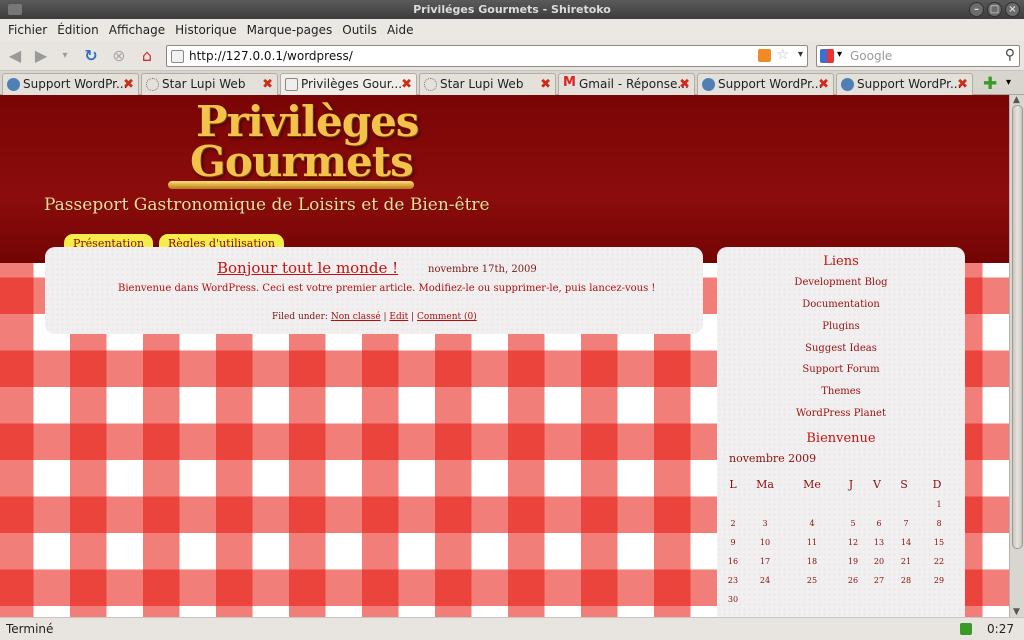 Image resolution: width=1024 pixels, height=640 pixels. Describe the element at coordinates (765, 84) in the screenshot. I see `tab-support-wordpress-2: Support WordPr... ✖` at that location.